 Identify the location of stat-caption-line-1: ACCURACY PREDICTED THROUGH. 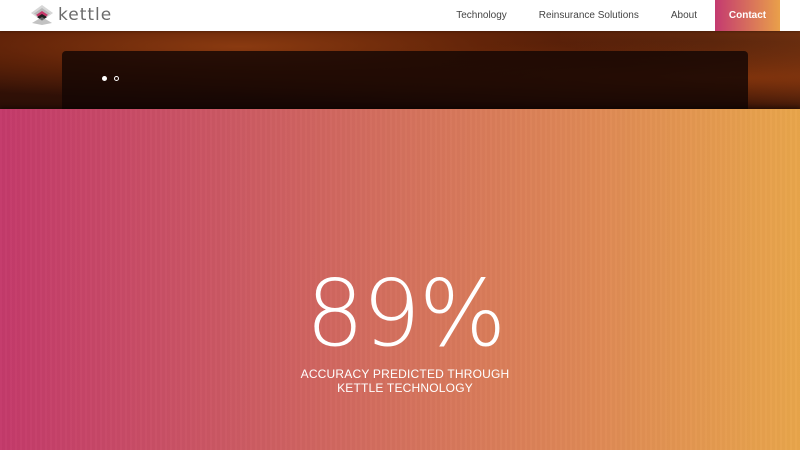
(405, 374).